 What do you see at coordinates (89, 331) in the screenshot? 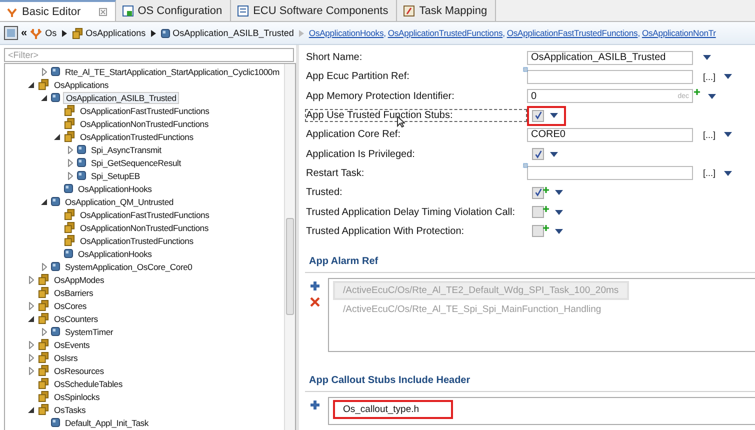
I see `tree-item: SystemTimer` at bounding box center [89, 331].